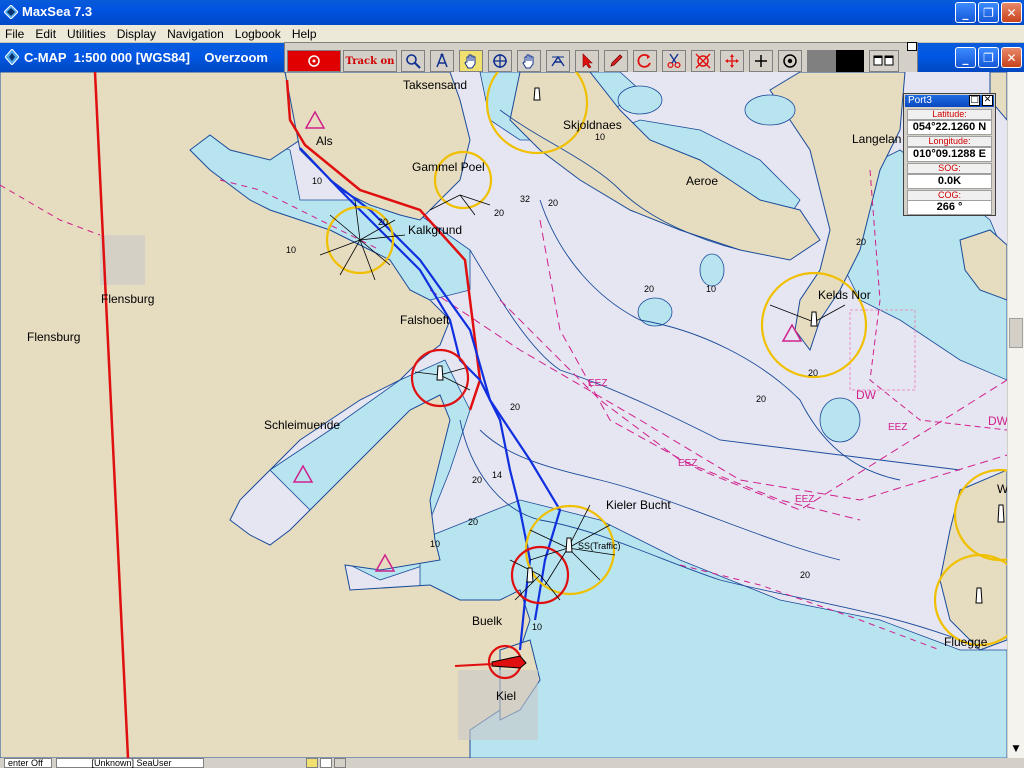 The height and width of the screenshot is (768, 1024). What do you see at coordinates (1002, 489) in the screenshot?
I see `place-w: W` at bounding box center [1002, 489].